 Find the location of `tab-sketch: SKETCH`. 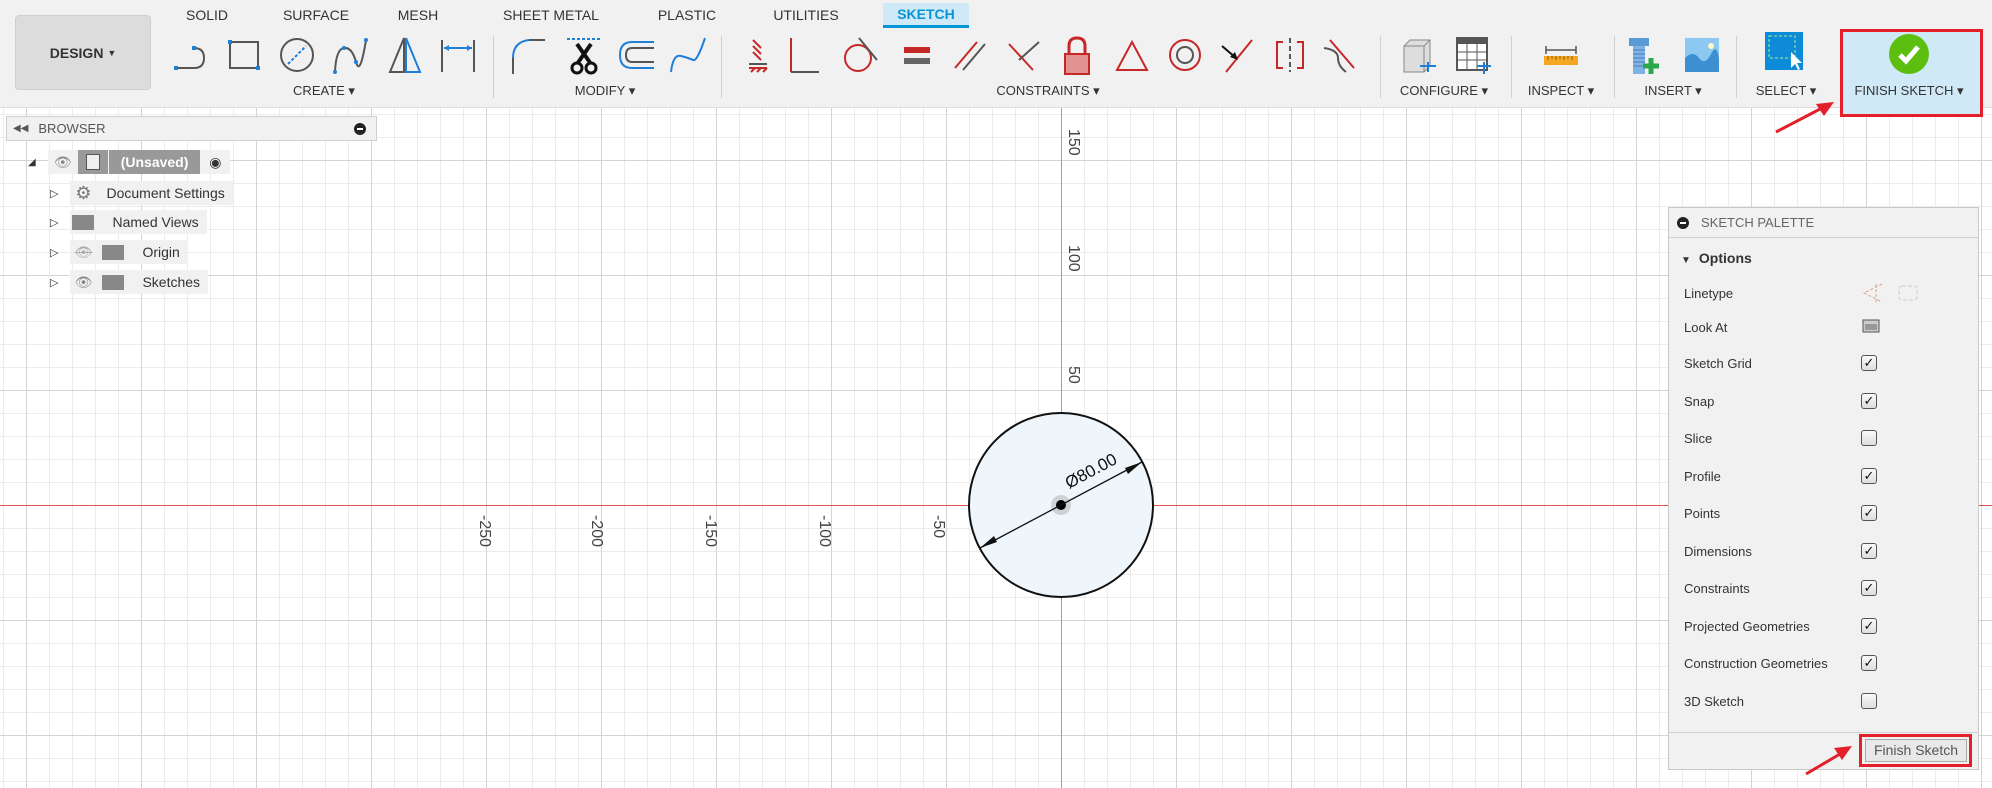

tab-sketch: SKETCH is located at coordinates (926, 15).